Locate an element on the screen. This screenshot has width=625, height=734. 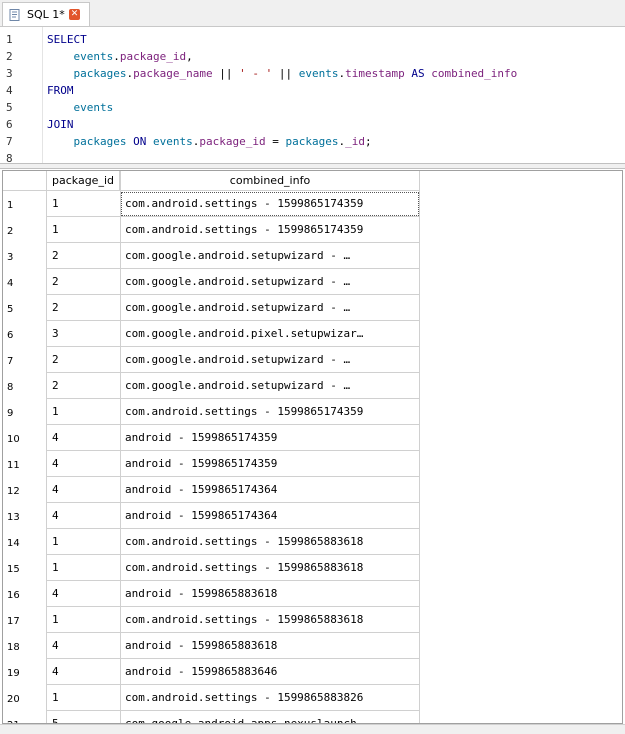
row-number: 17 is located at coordinates (25, 620).